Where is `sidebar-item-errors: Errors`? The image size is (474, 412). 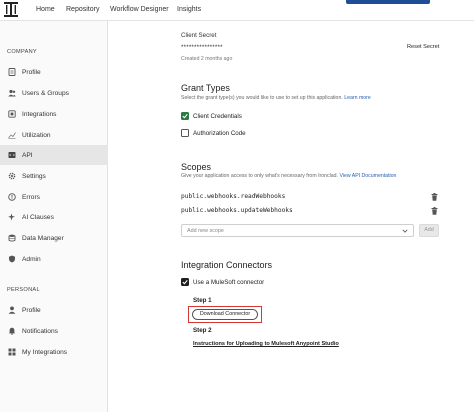
sidebar-item-errors: Errors is located at coordinates (54, 197).